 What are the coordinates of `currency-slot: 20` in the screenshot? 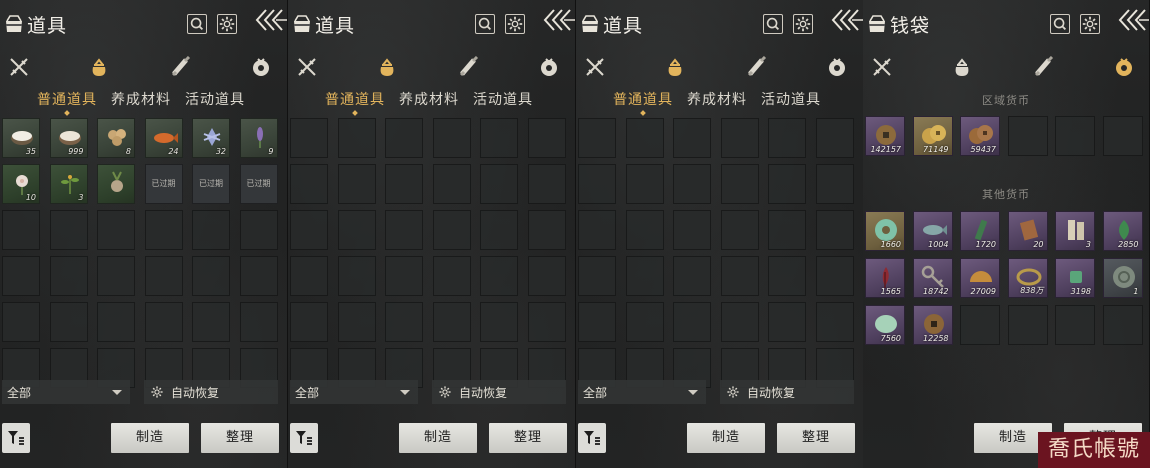 It's located at (1027, 231).